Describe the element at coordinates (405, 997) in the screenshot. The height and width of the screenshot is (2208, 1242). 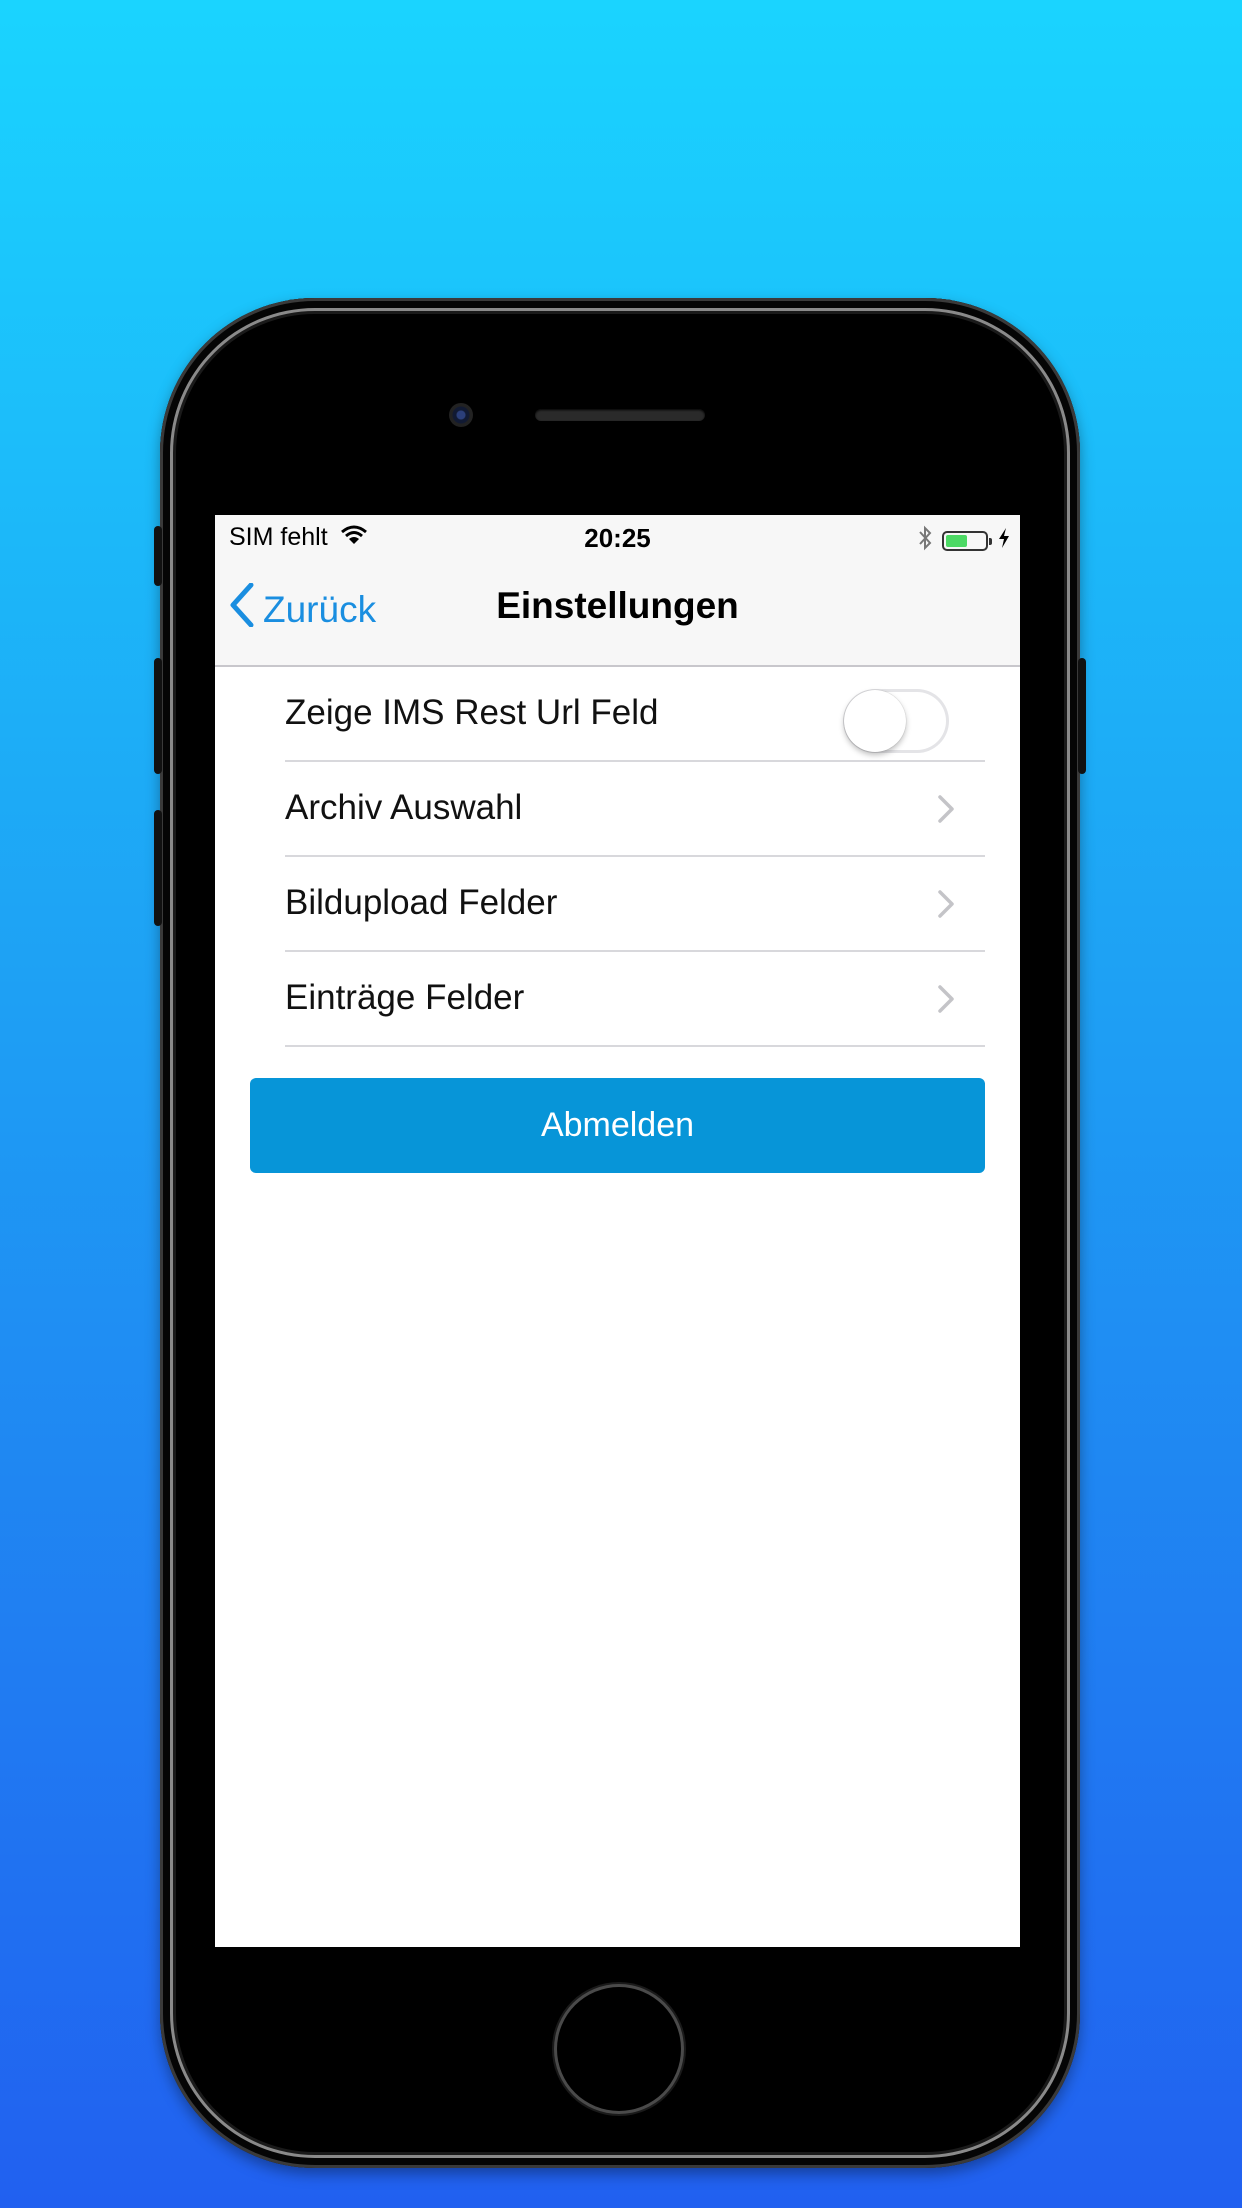
I see `setting-label: Einträge Felder` at that location.